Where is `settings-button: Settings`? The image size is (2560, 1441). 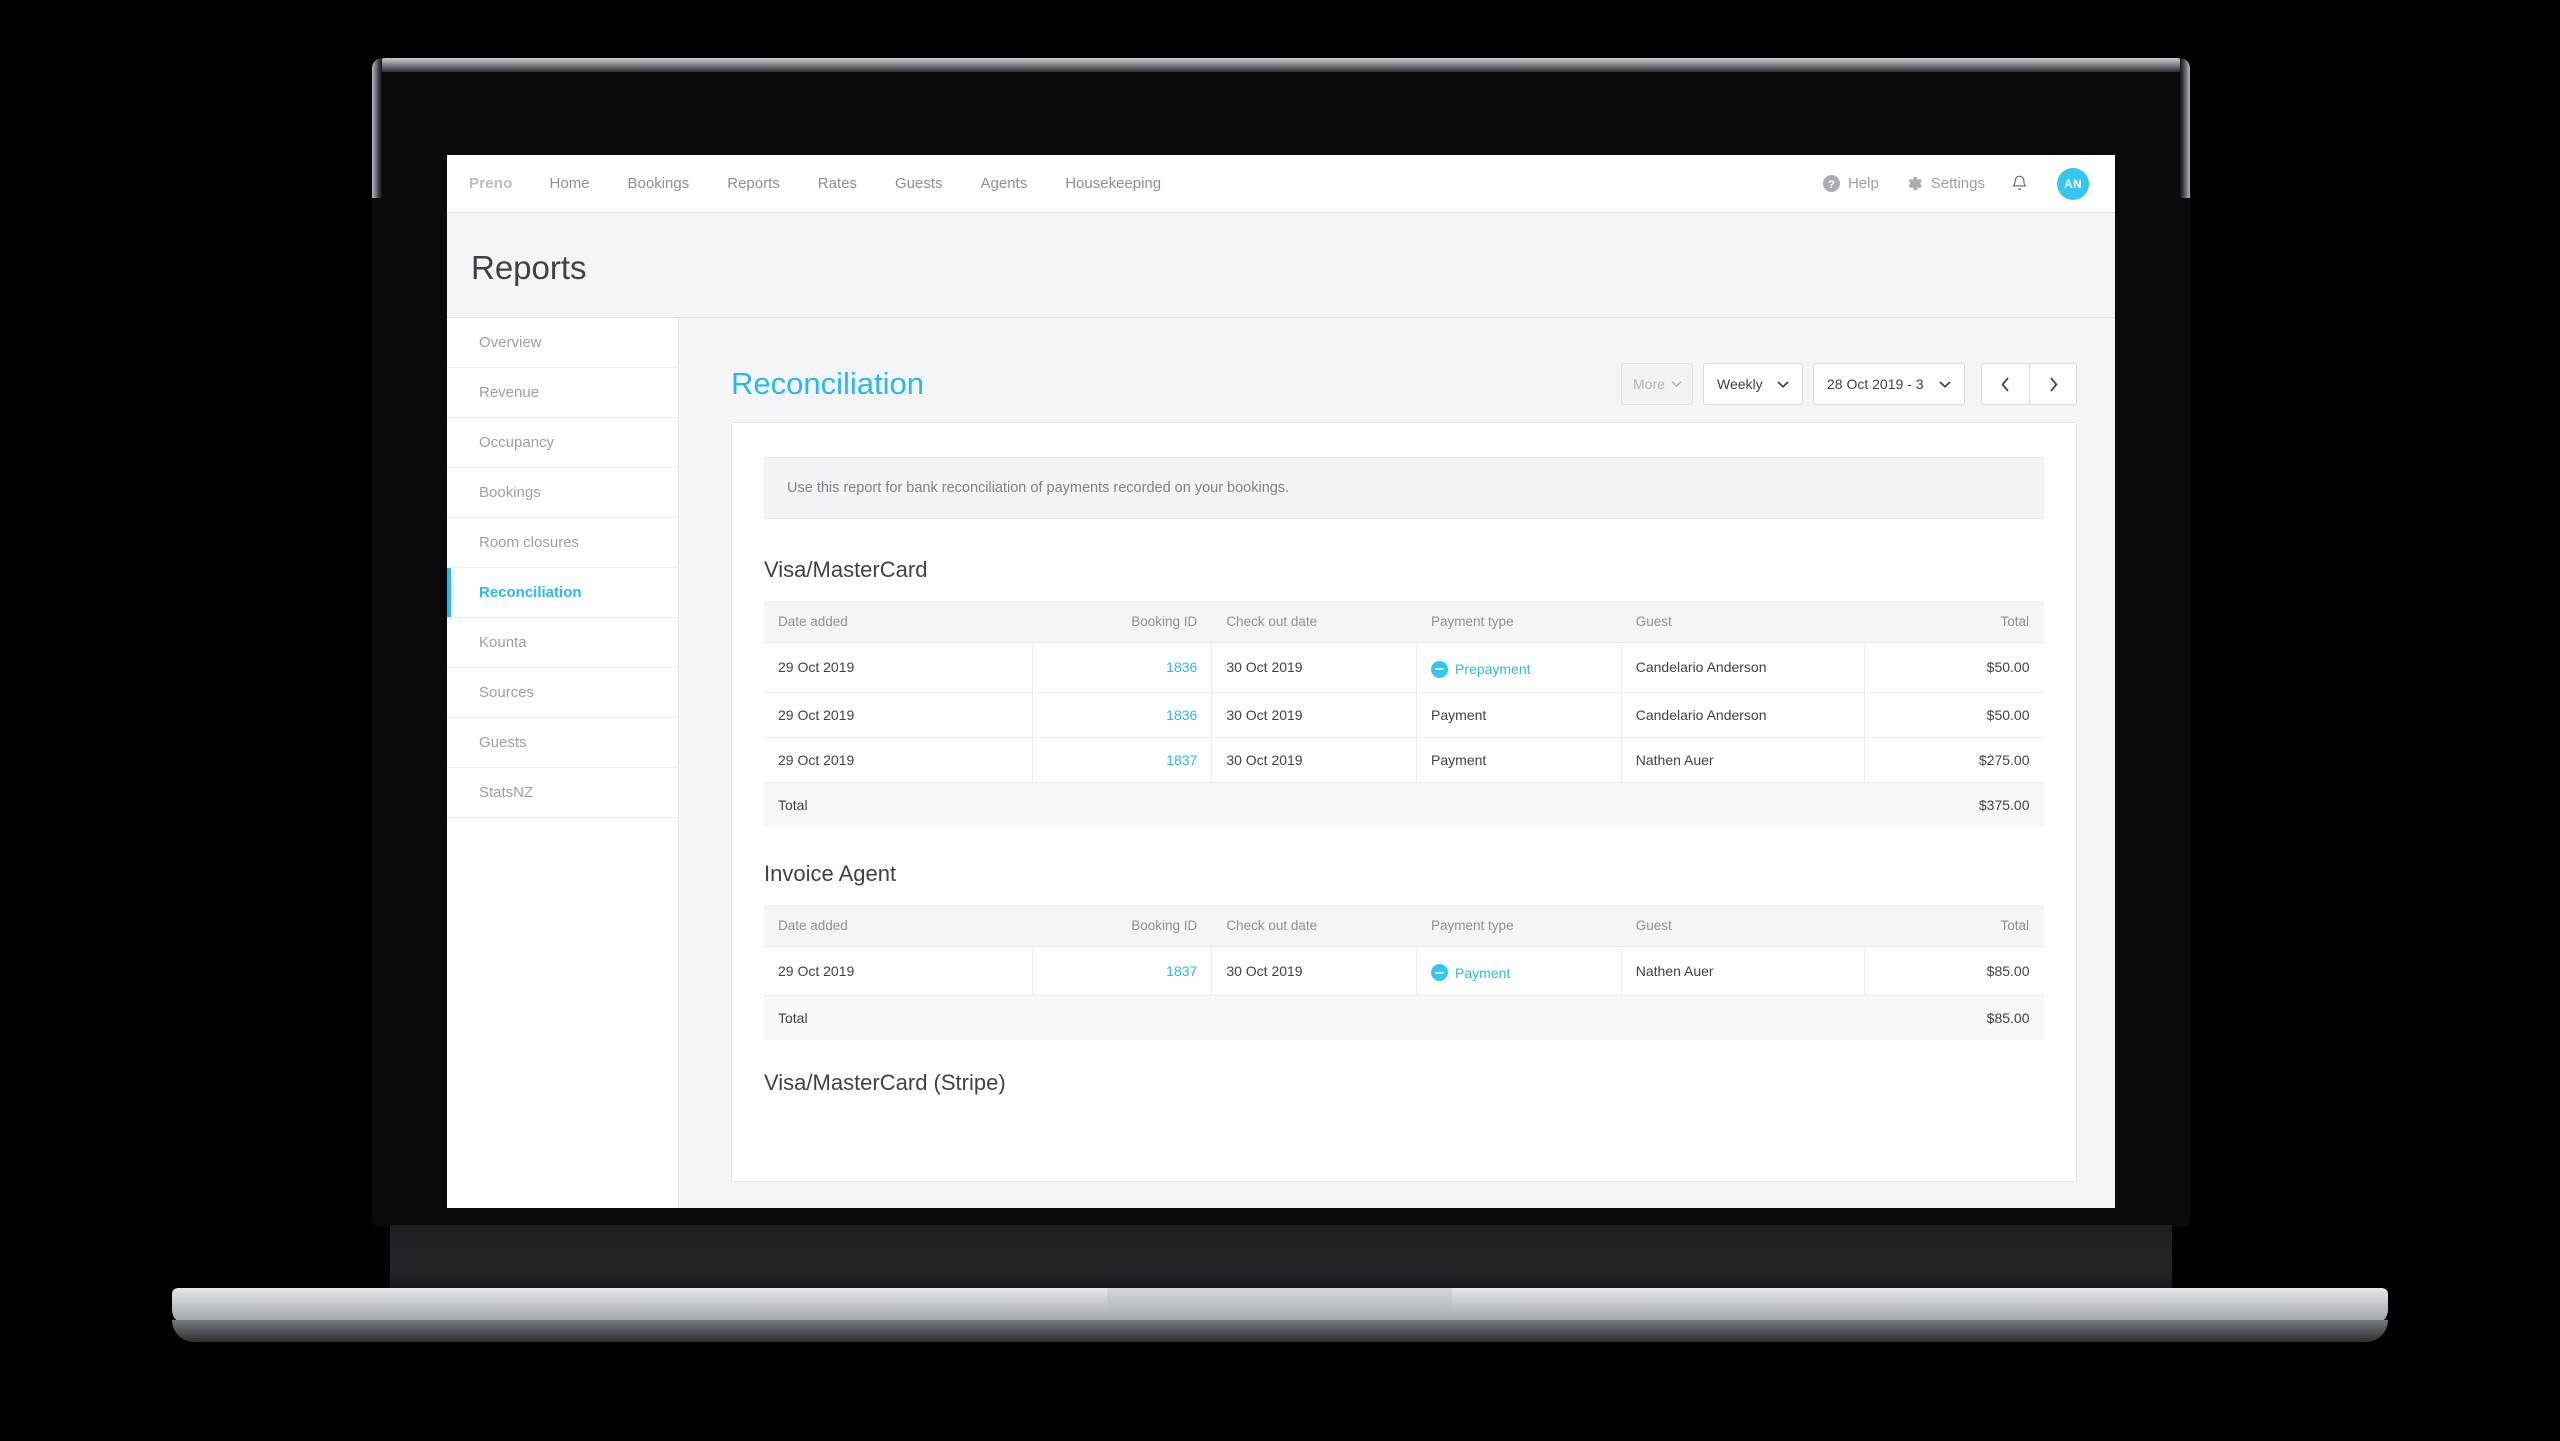 settings-button: Settings is located at coordinates (1945, 183).